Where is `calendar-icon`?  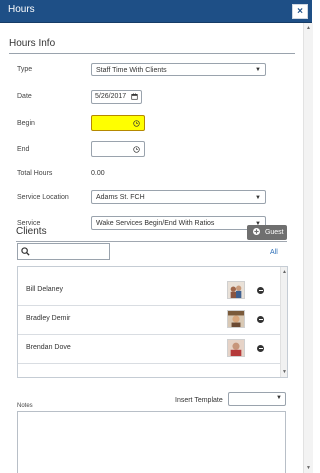
calendar-icon is located at coordinates (134, 96).